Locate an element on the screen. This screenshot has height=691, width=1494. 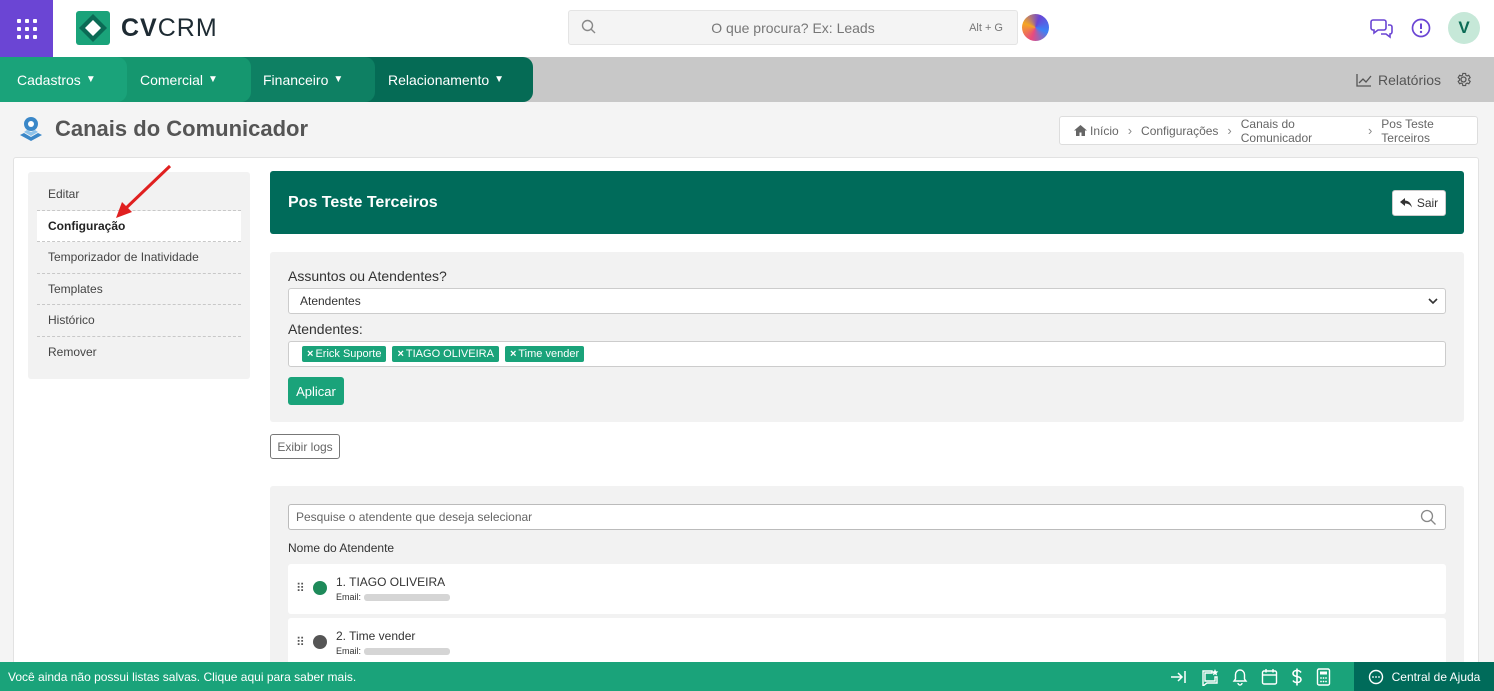
type-select: Atendentes is located at coordinates (867, 301).